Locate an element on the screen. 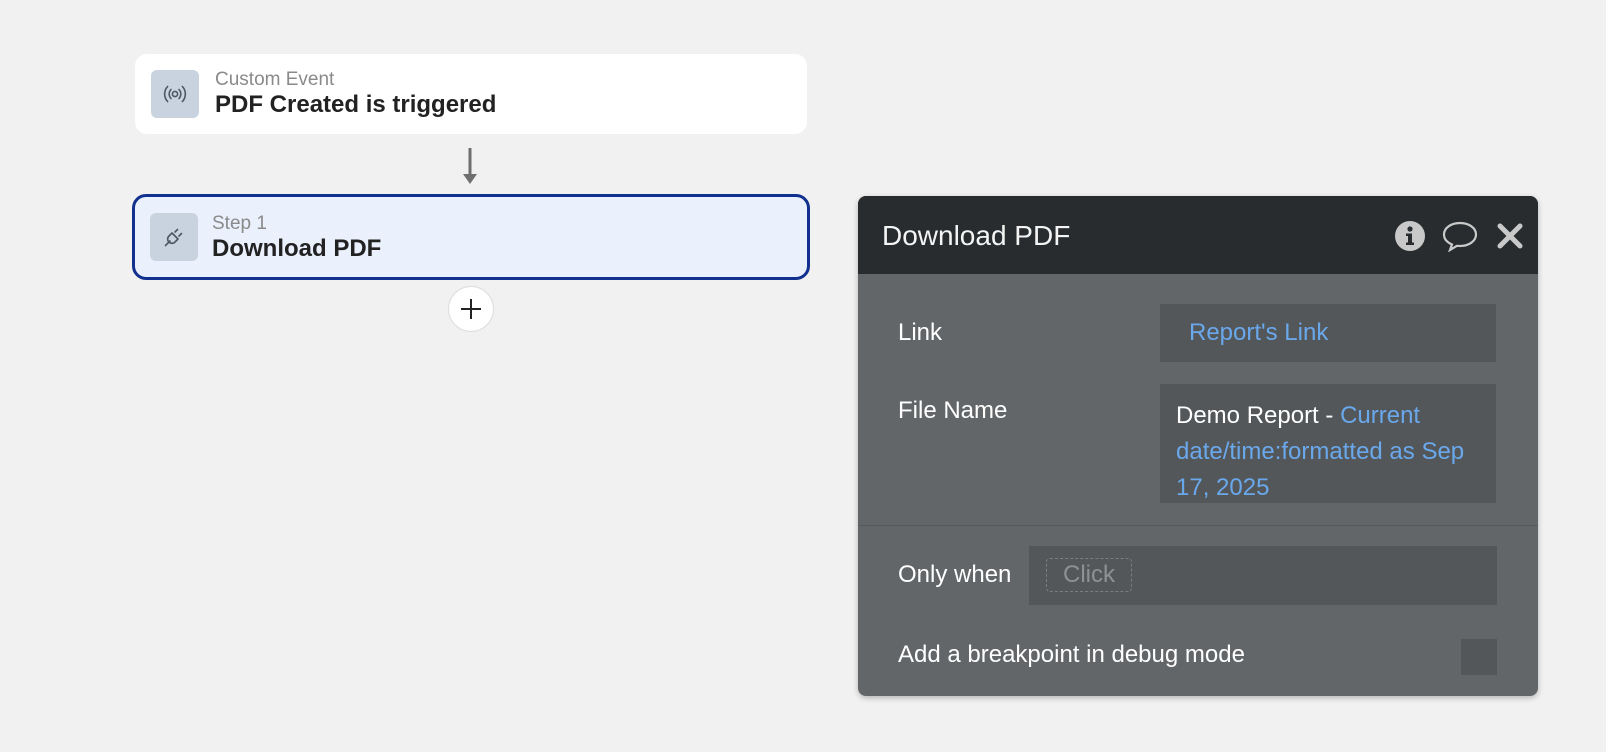 The height and width of the screenshot is (752, 1606). panel-divider is located at coordinates (1198, 525).